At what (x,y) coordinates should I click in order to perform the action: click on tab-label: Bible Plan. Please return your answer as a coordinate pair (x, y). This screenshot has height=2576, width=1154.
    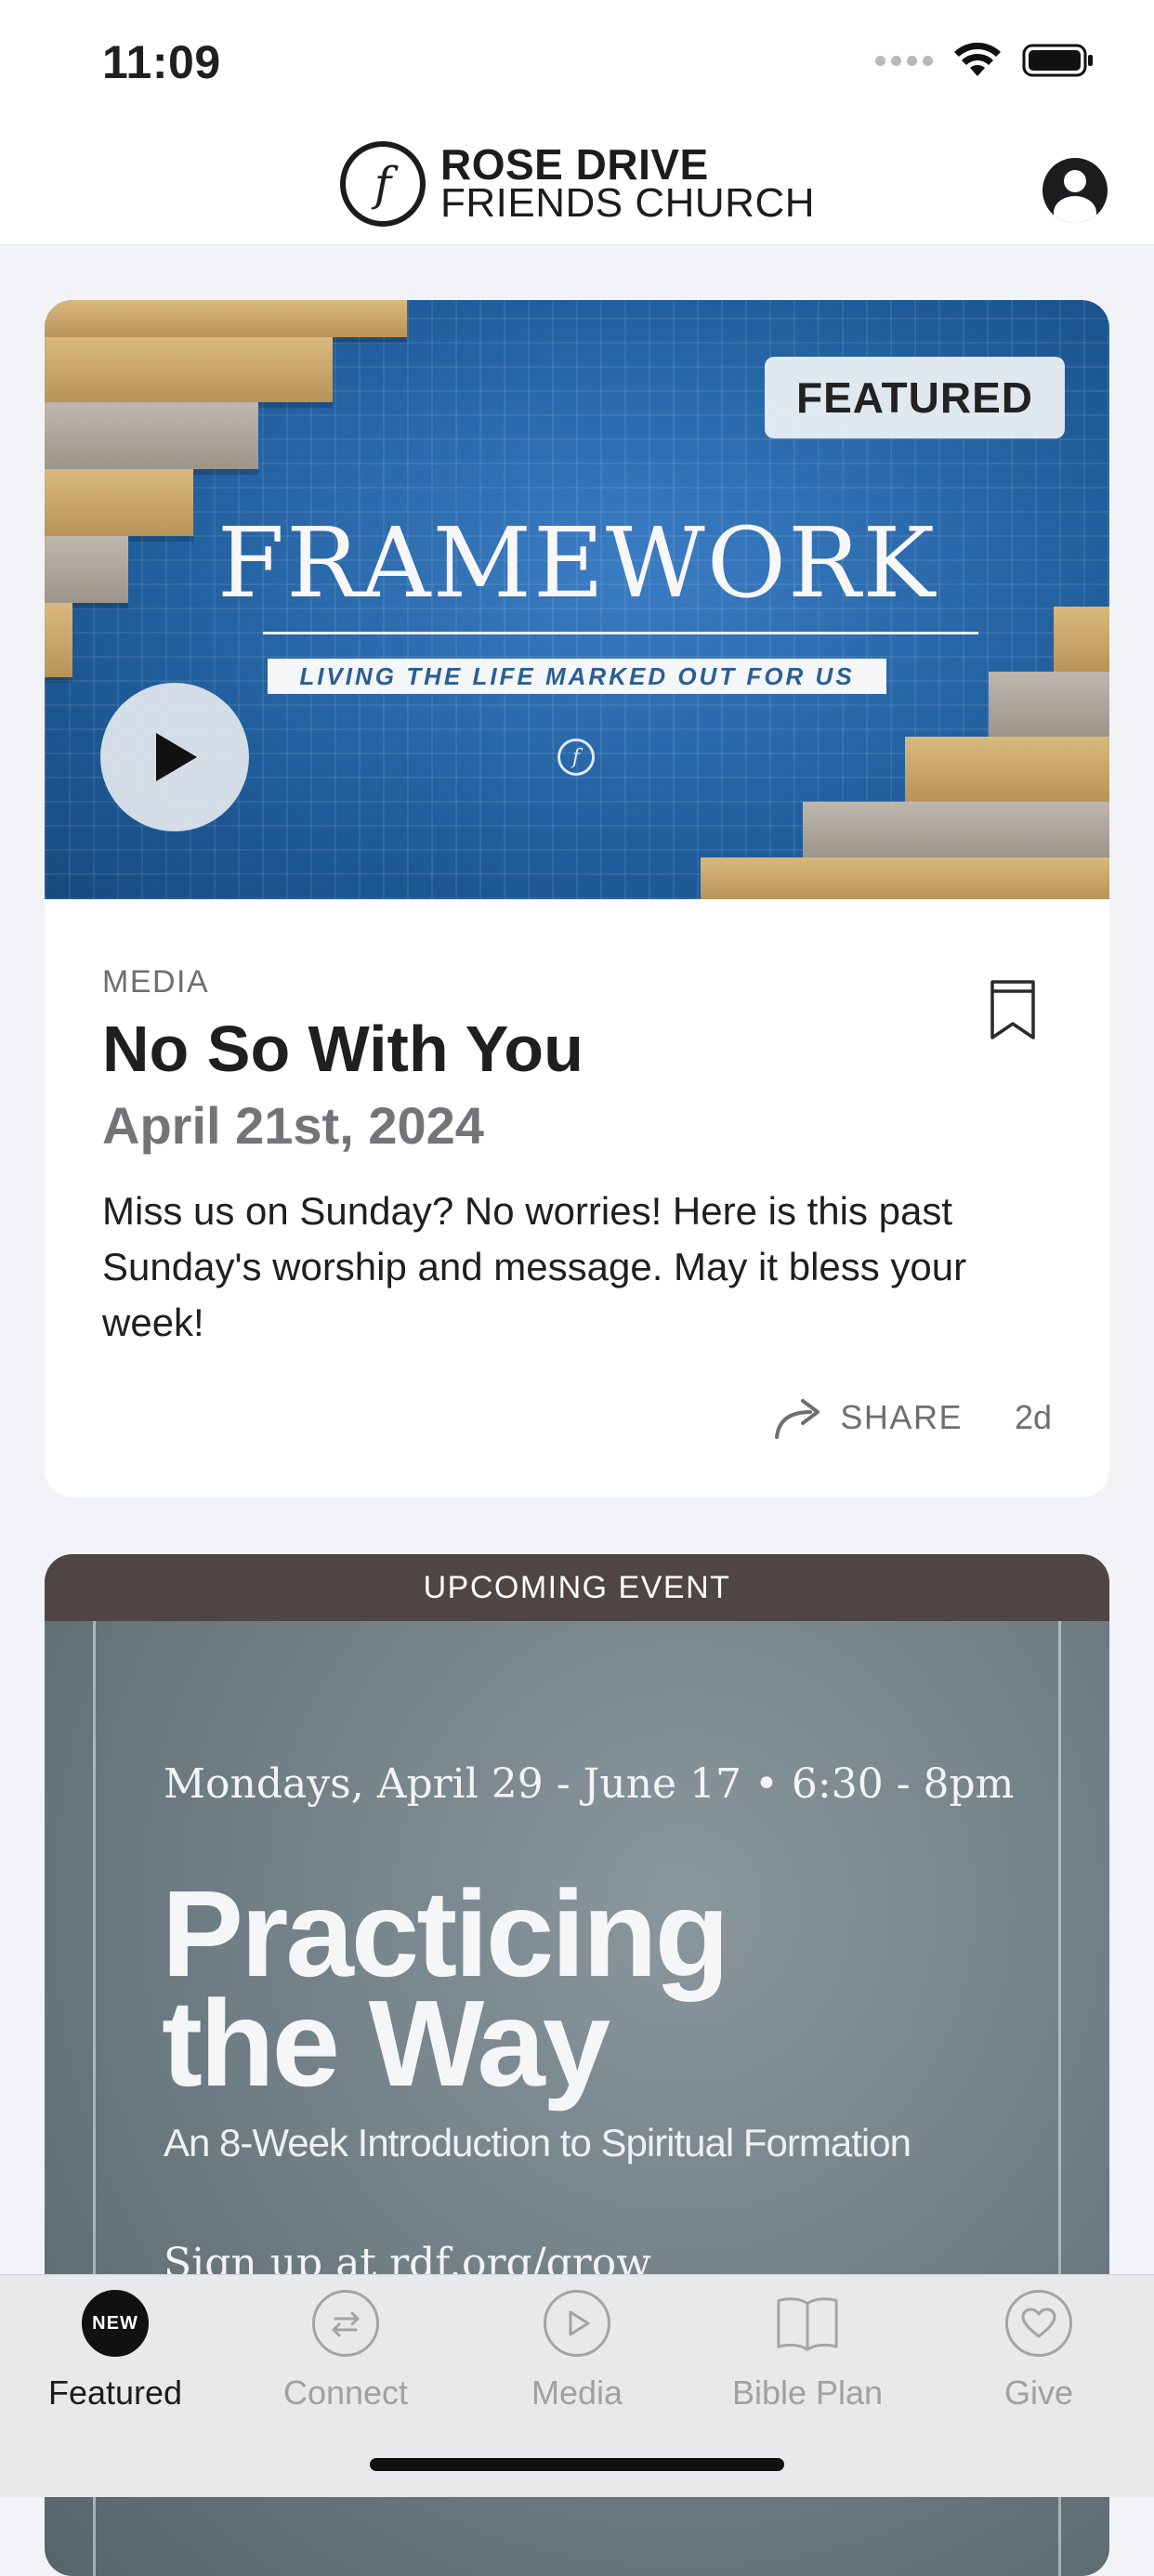
    Looking at the image, I should click on (807, 2392).